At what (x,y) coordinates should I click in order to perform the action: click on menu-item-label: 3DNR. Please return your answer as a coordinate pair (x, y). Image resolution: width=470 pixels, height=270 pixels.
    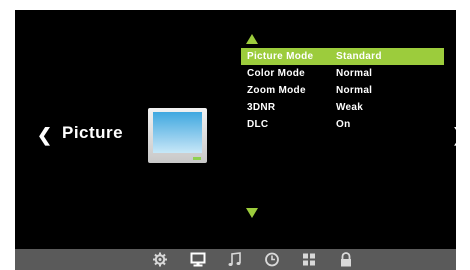
    Looking at the image, I should click on (261, 107).